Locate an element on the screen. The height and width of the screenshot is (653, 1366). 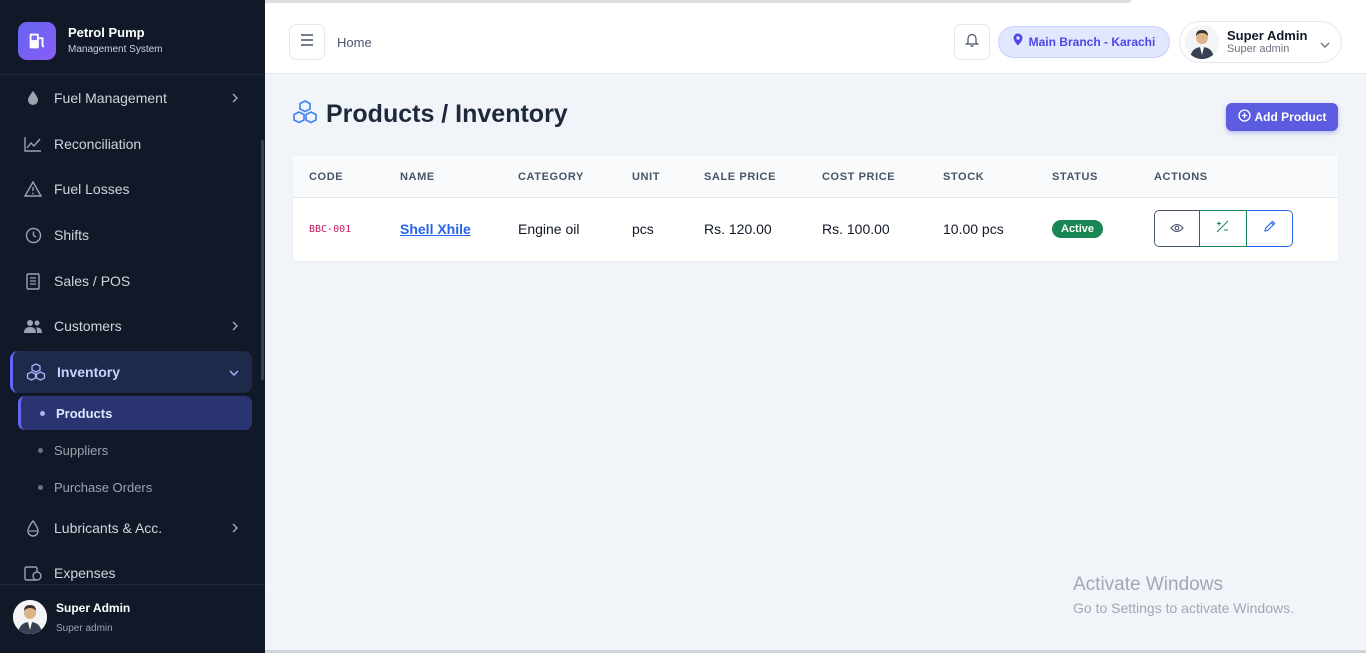
plus-circle-icon is located at coordinates (1244, 117).